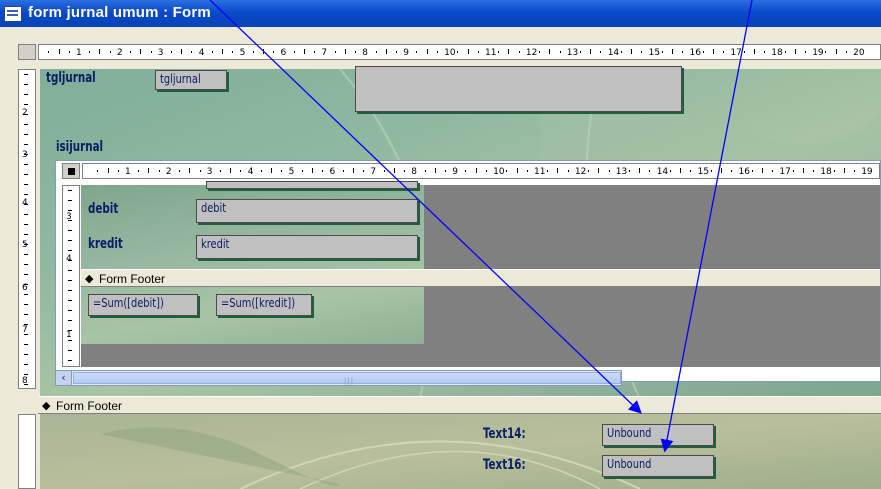  Describe the element at coordinates (480, 278) in the screenshot. I see `subform-footer-bar: ◆ Form Footer` at that location.